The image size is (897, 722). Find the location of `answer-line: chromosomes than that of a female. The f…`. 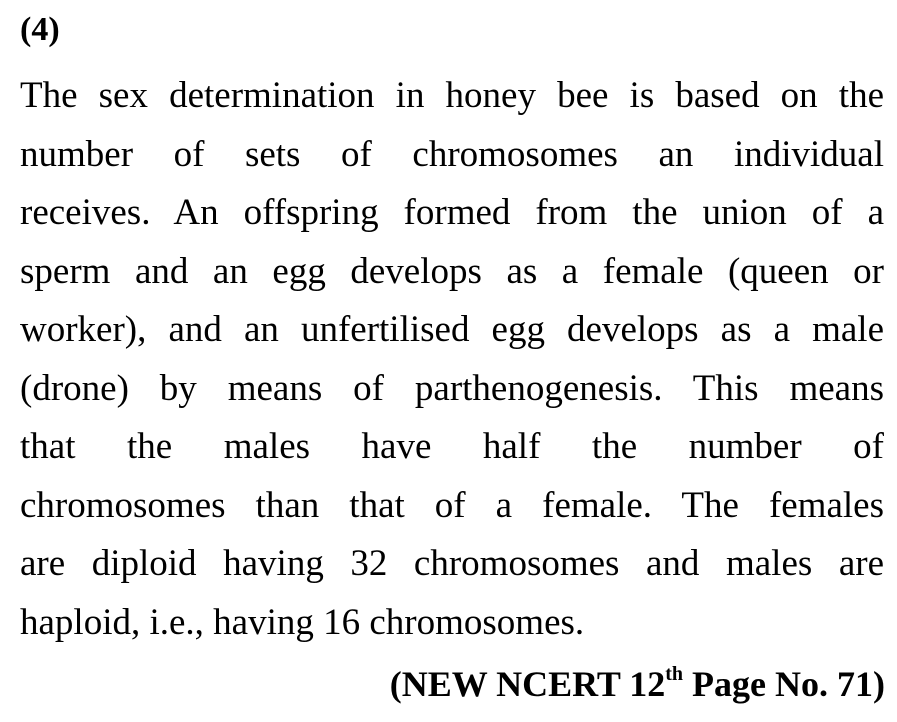

answer-line: chromosomes than that of a female. The f… is located at coordinates (452, 505).